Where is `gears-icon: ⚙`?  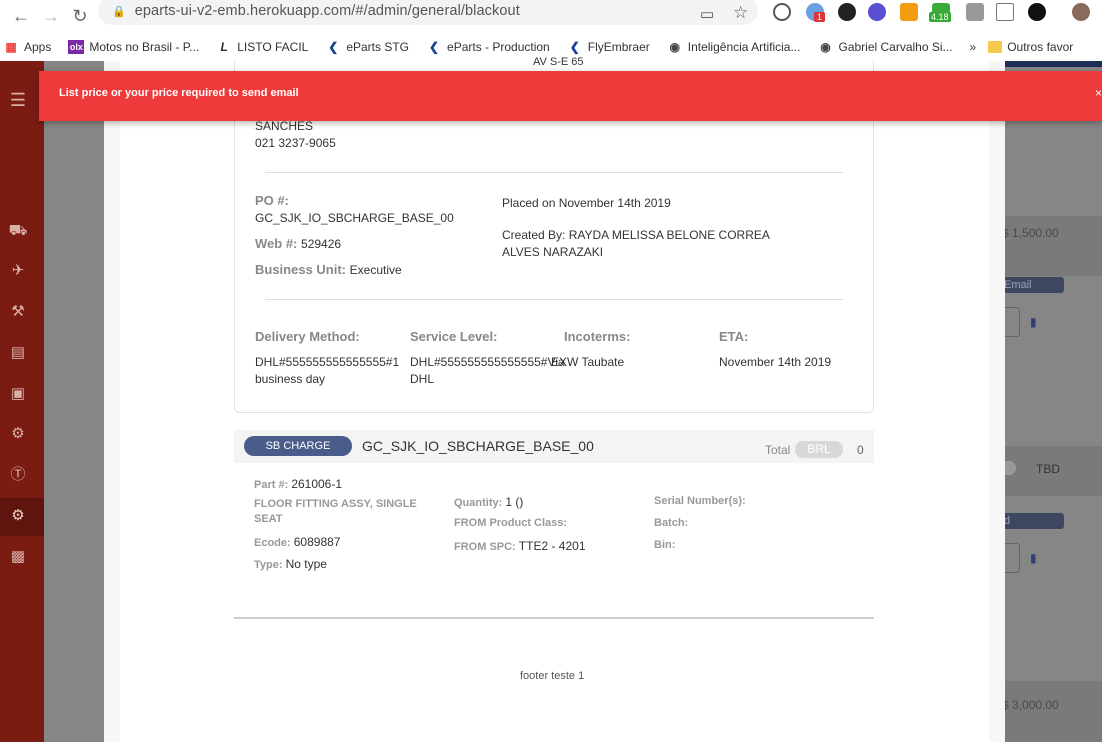
gears-icon: ⚙ is located at coordinates (18, 516).